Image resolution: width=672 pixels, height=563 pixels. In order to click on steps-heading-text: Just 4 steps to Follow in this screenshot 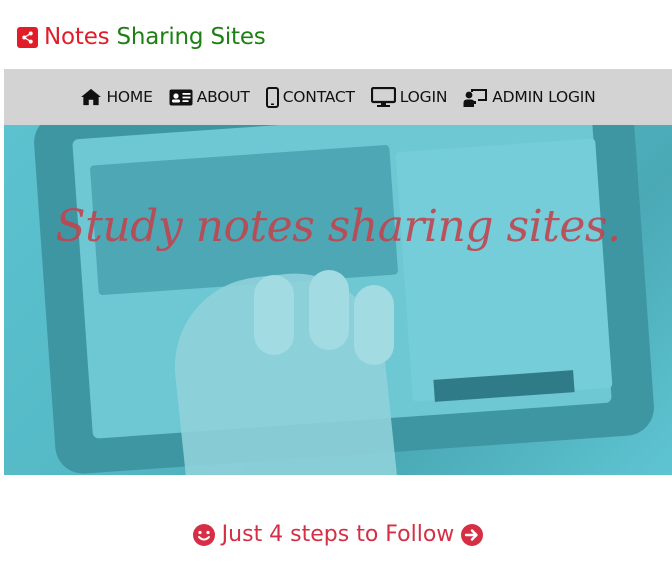, I will do `click(338, 534)`.